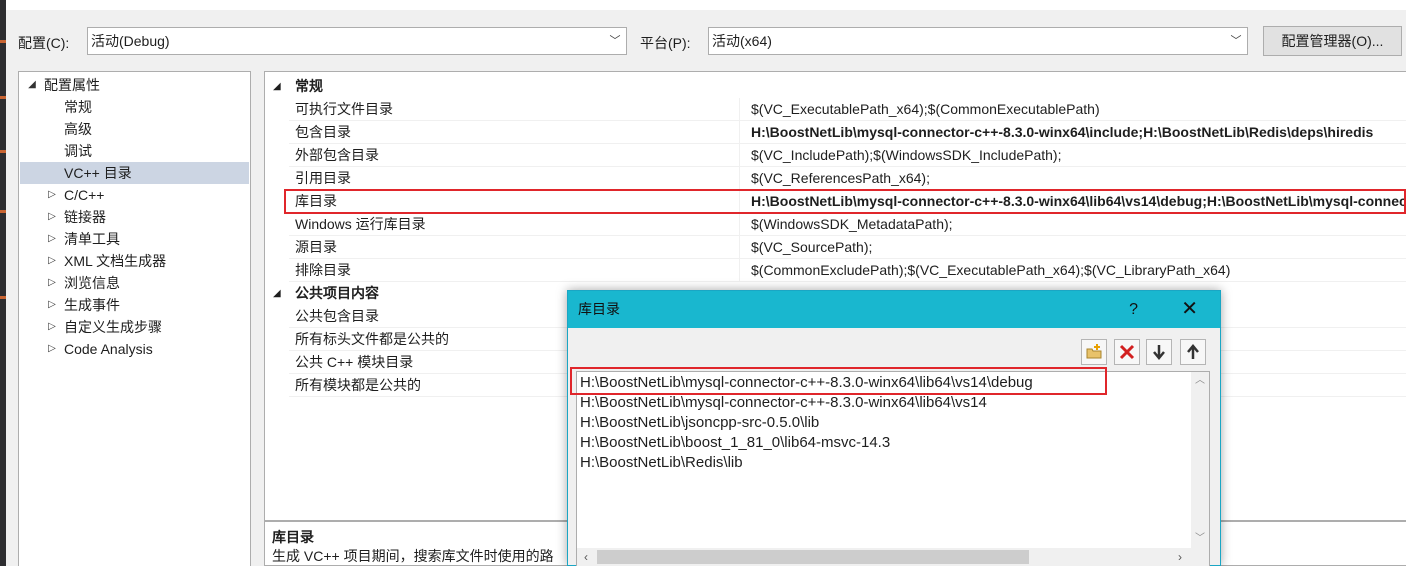 Image resolution: width=1406 pixels, height=566 pixels. Describe the element at coordinates (78, 151) in the screenshot. I see `tree-item-label: 调试` at that location.